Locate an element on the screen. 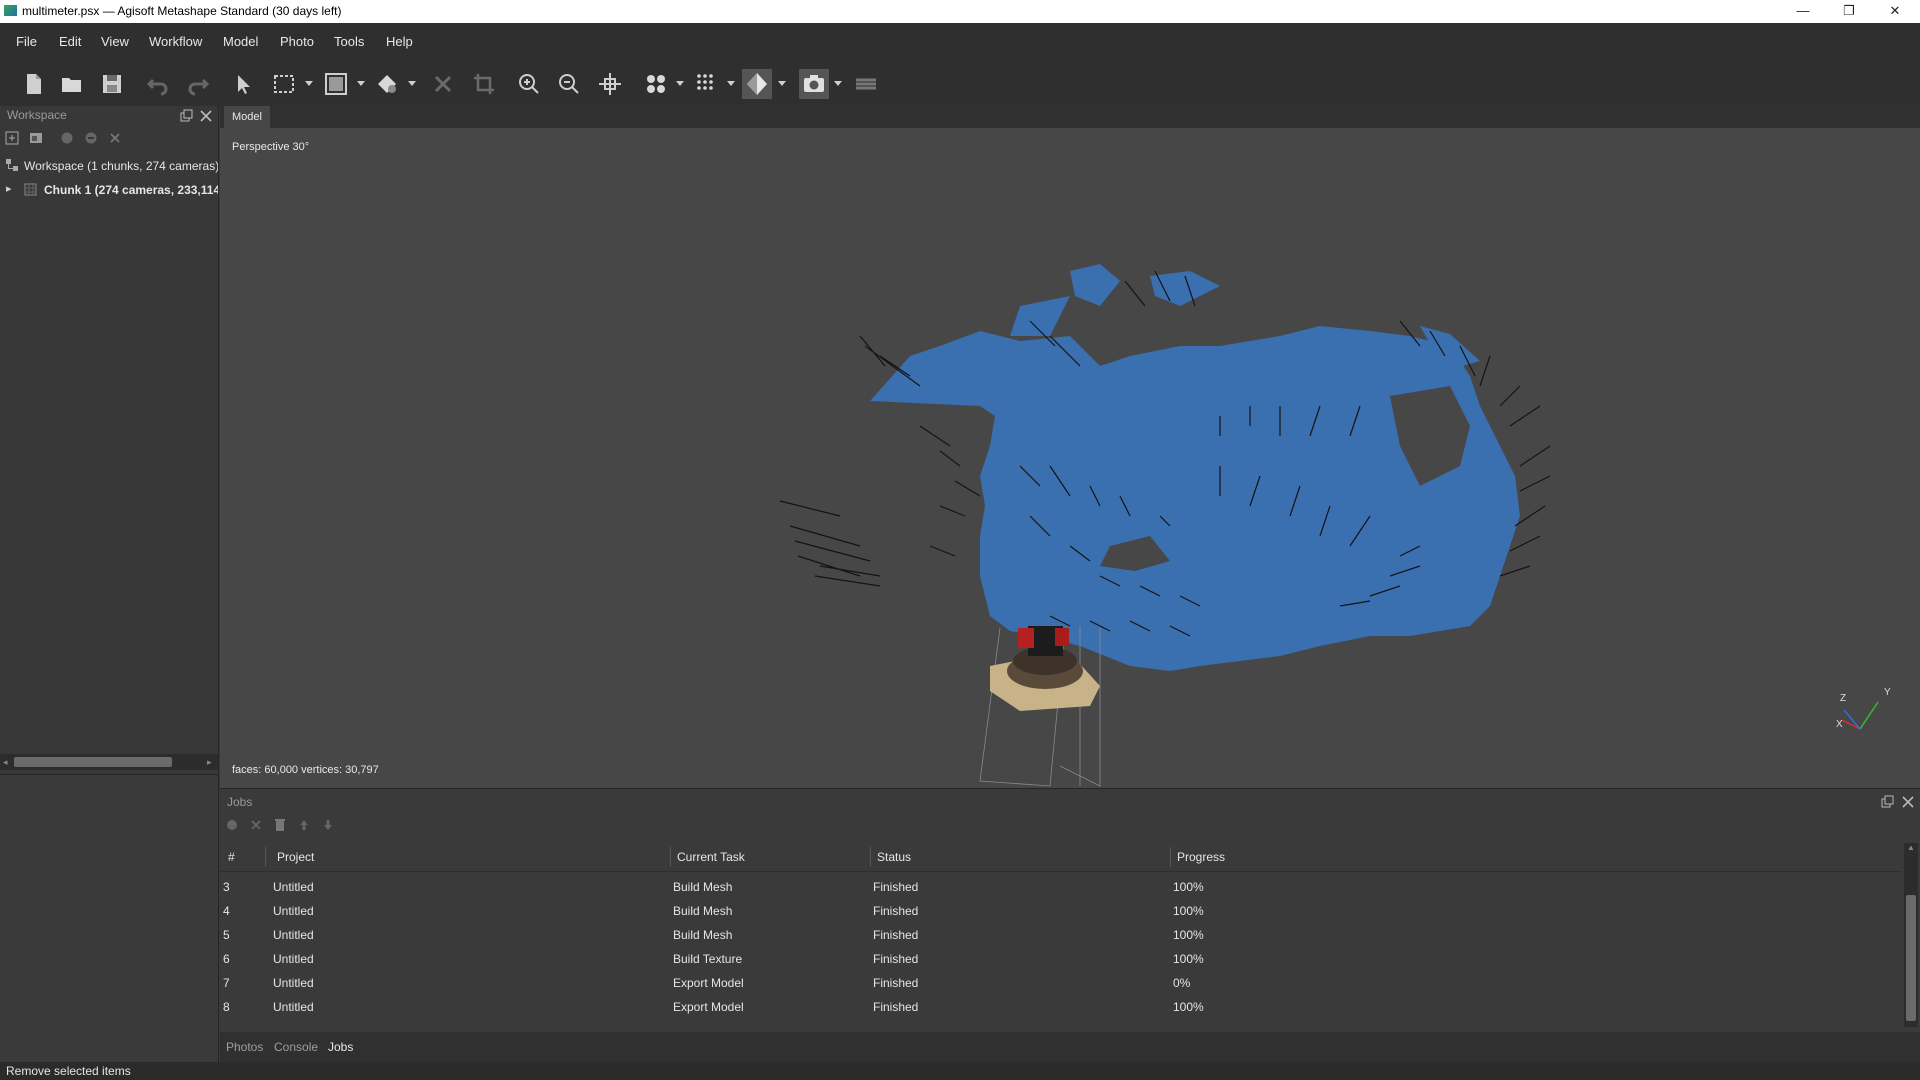  col-project: Project is located at coordinates (295, 857).